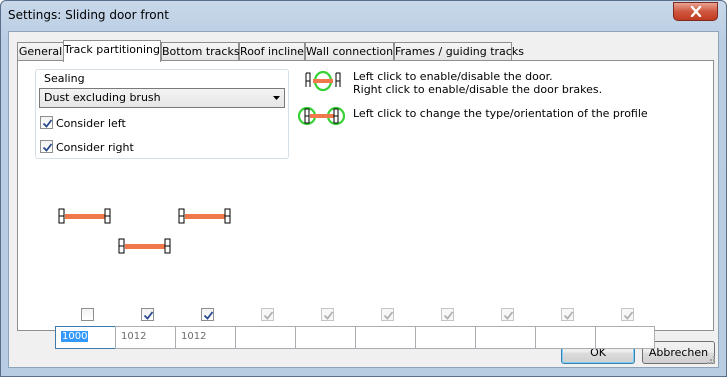 Image resolution: width=727 pixels, height=377 pixels. Describe the element at coordinates (276, 98) in the screenshot. I see `chevron-down-icon` at that location.